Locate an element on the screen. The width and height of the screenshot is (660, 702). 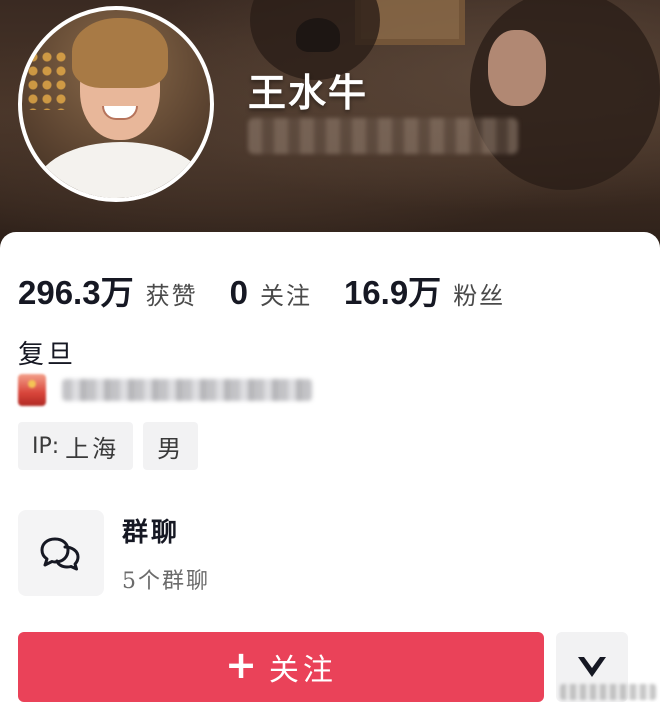
gender-label: 男 is located at coordinates (171, 448).